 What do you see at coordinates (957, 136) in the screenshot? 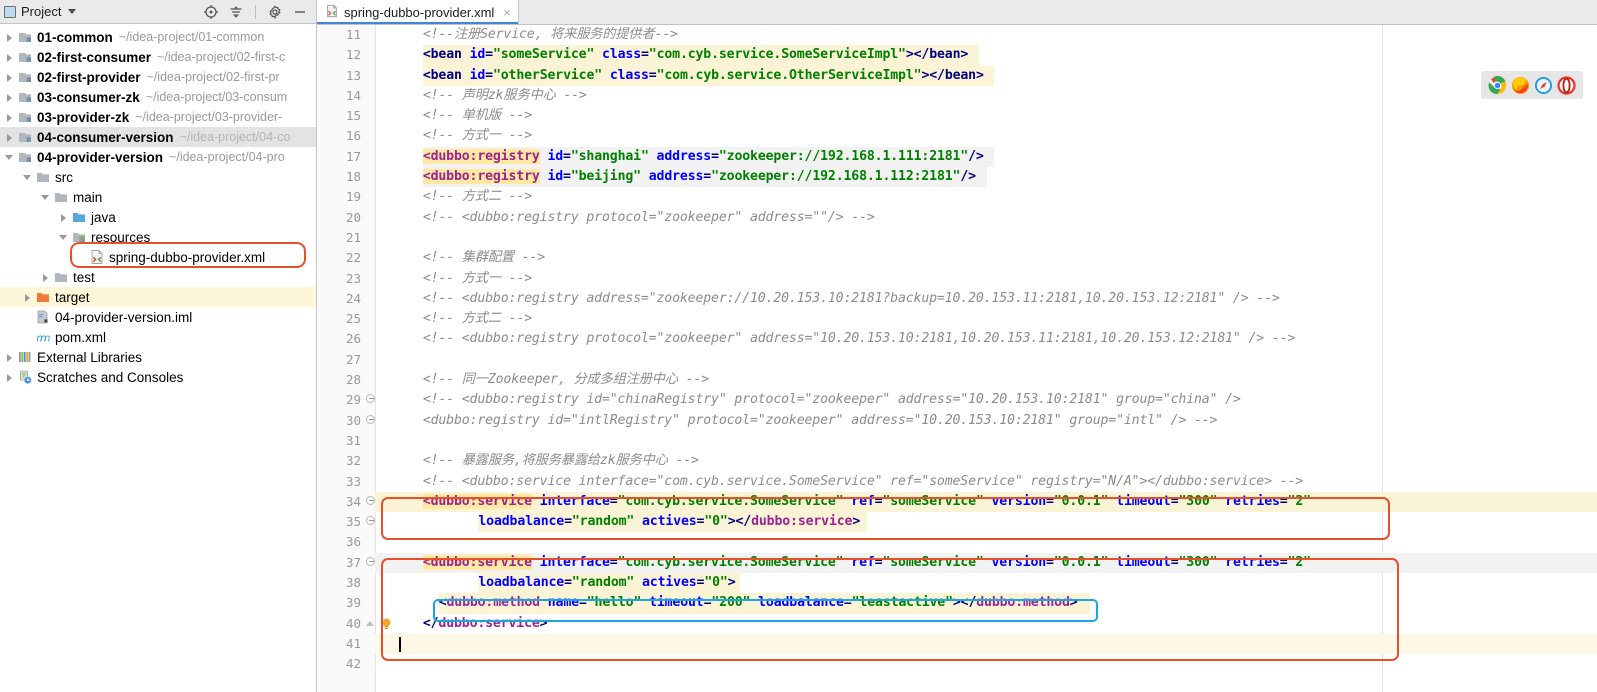
I see `code-line: 16 <!-- 方式一 -->` at bounding box center [957, 136].